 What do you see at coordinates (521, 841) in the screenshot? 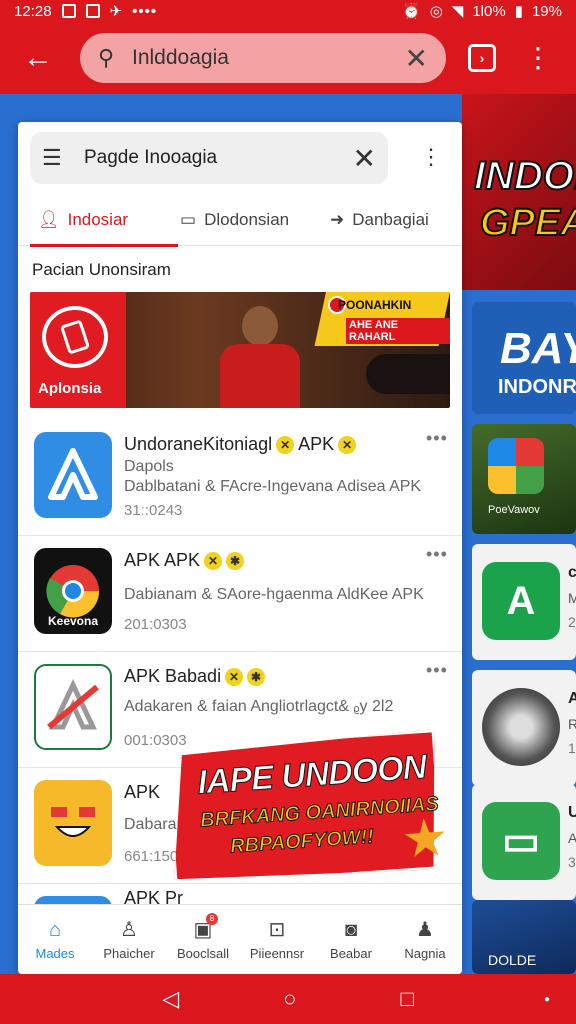
I see `video-chat-icon: ▭` at bounding box center [521, 841].